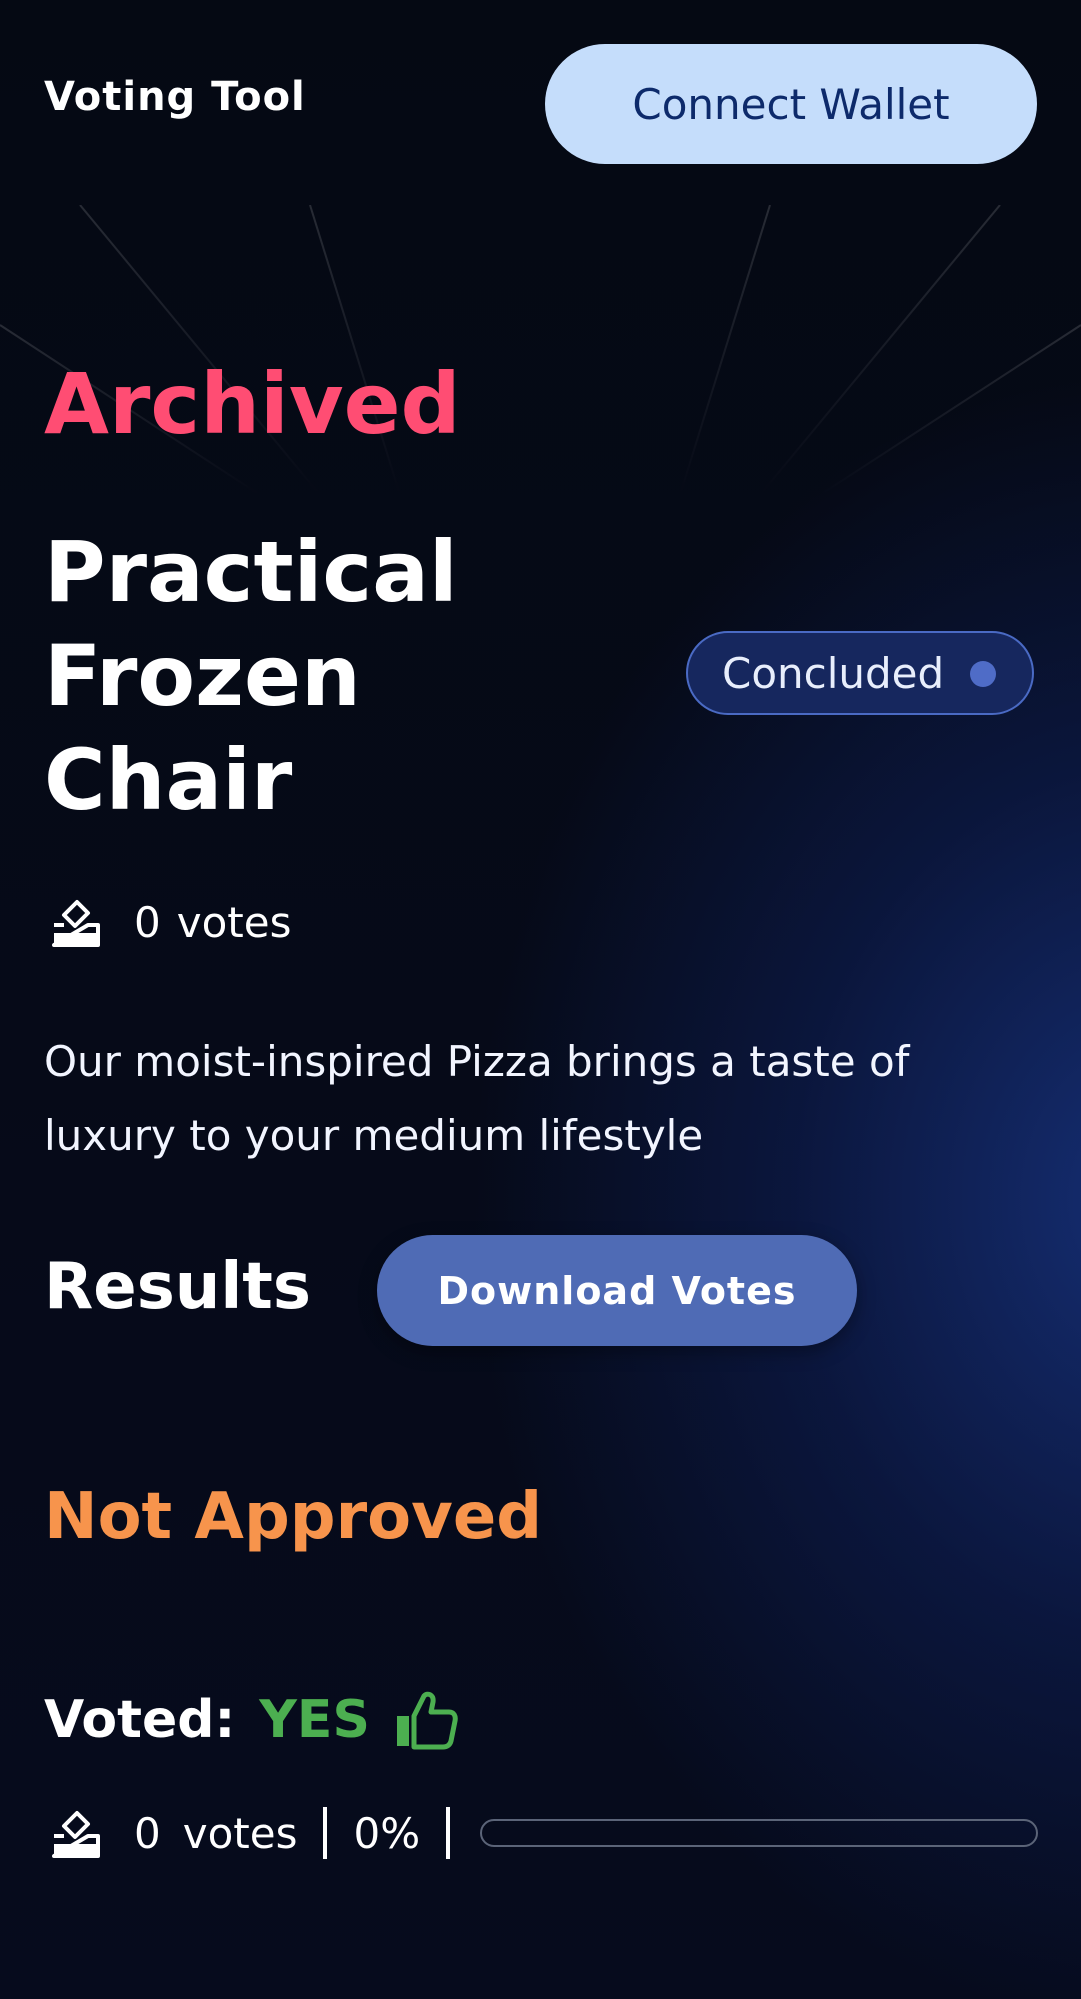  I want to click on proposal-title-line: Chair, so click(168, 780).